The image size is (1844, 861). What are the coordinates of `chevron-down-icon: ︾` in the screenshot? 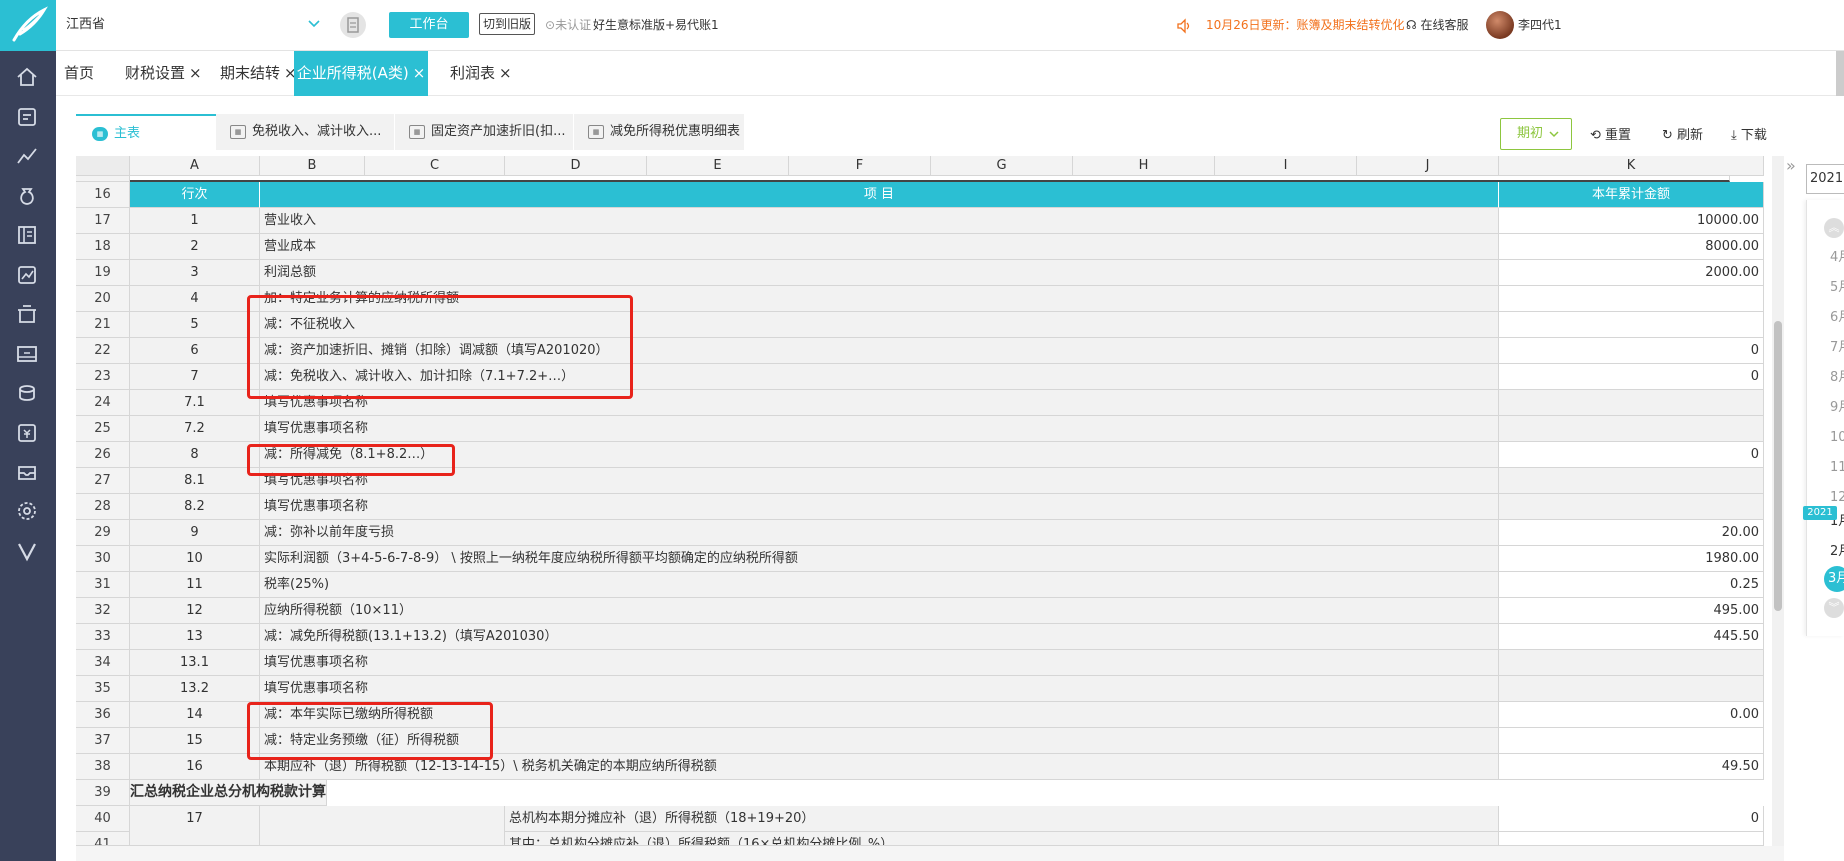 It's located at (1834, 608).